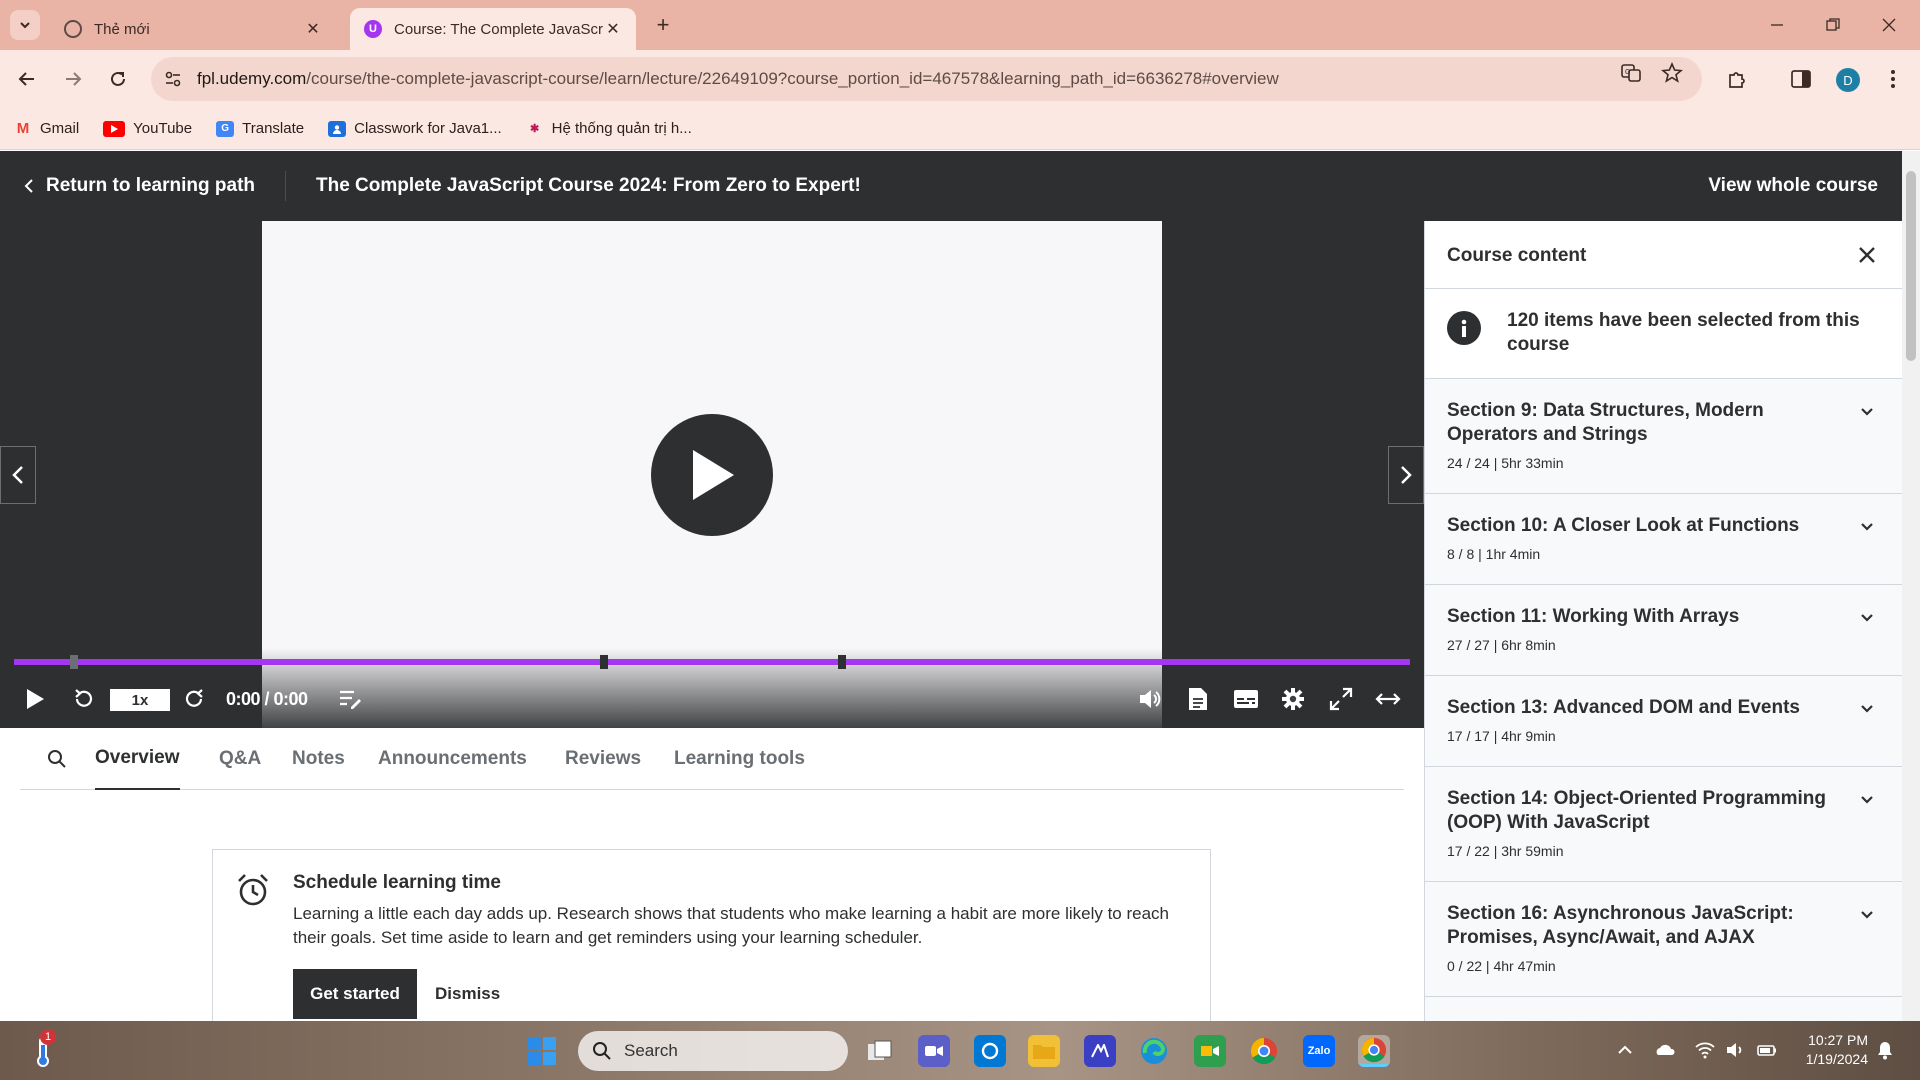  Describe the element at coordinates (1246, 699) in the screenshot. I see `captions-button` at that location.